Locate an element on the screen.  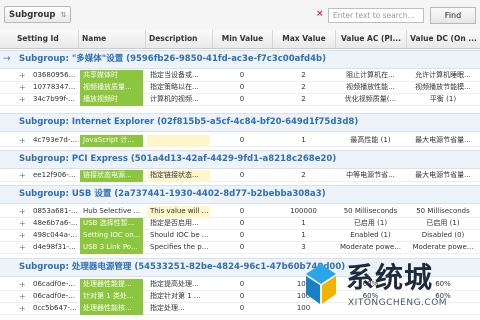
group-chip-label: Subgroup is located at coordinates (32, 15).